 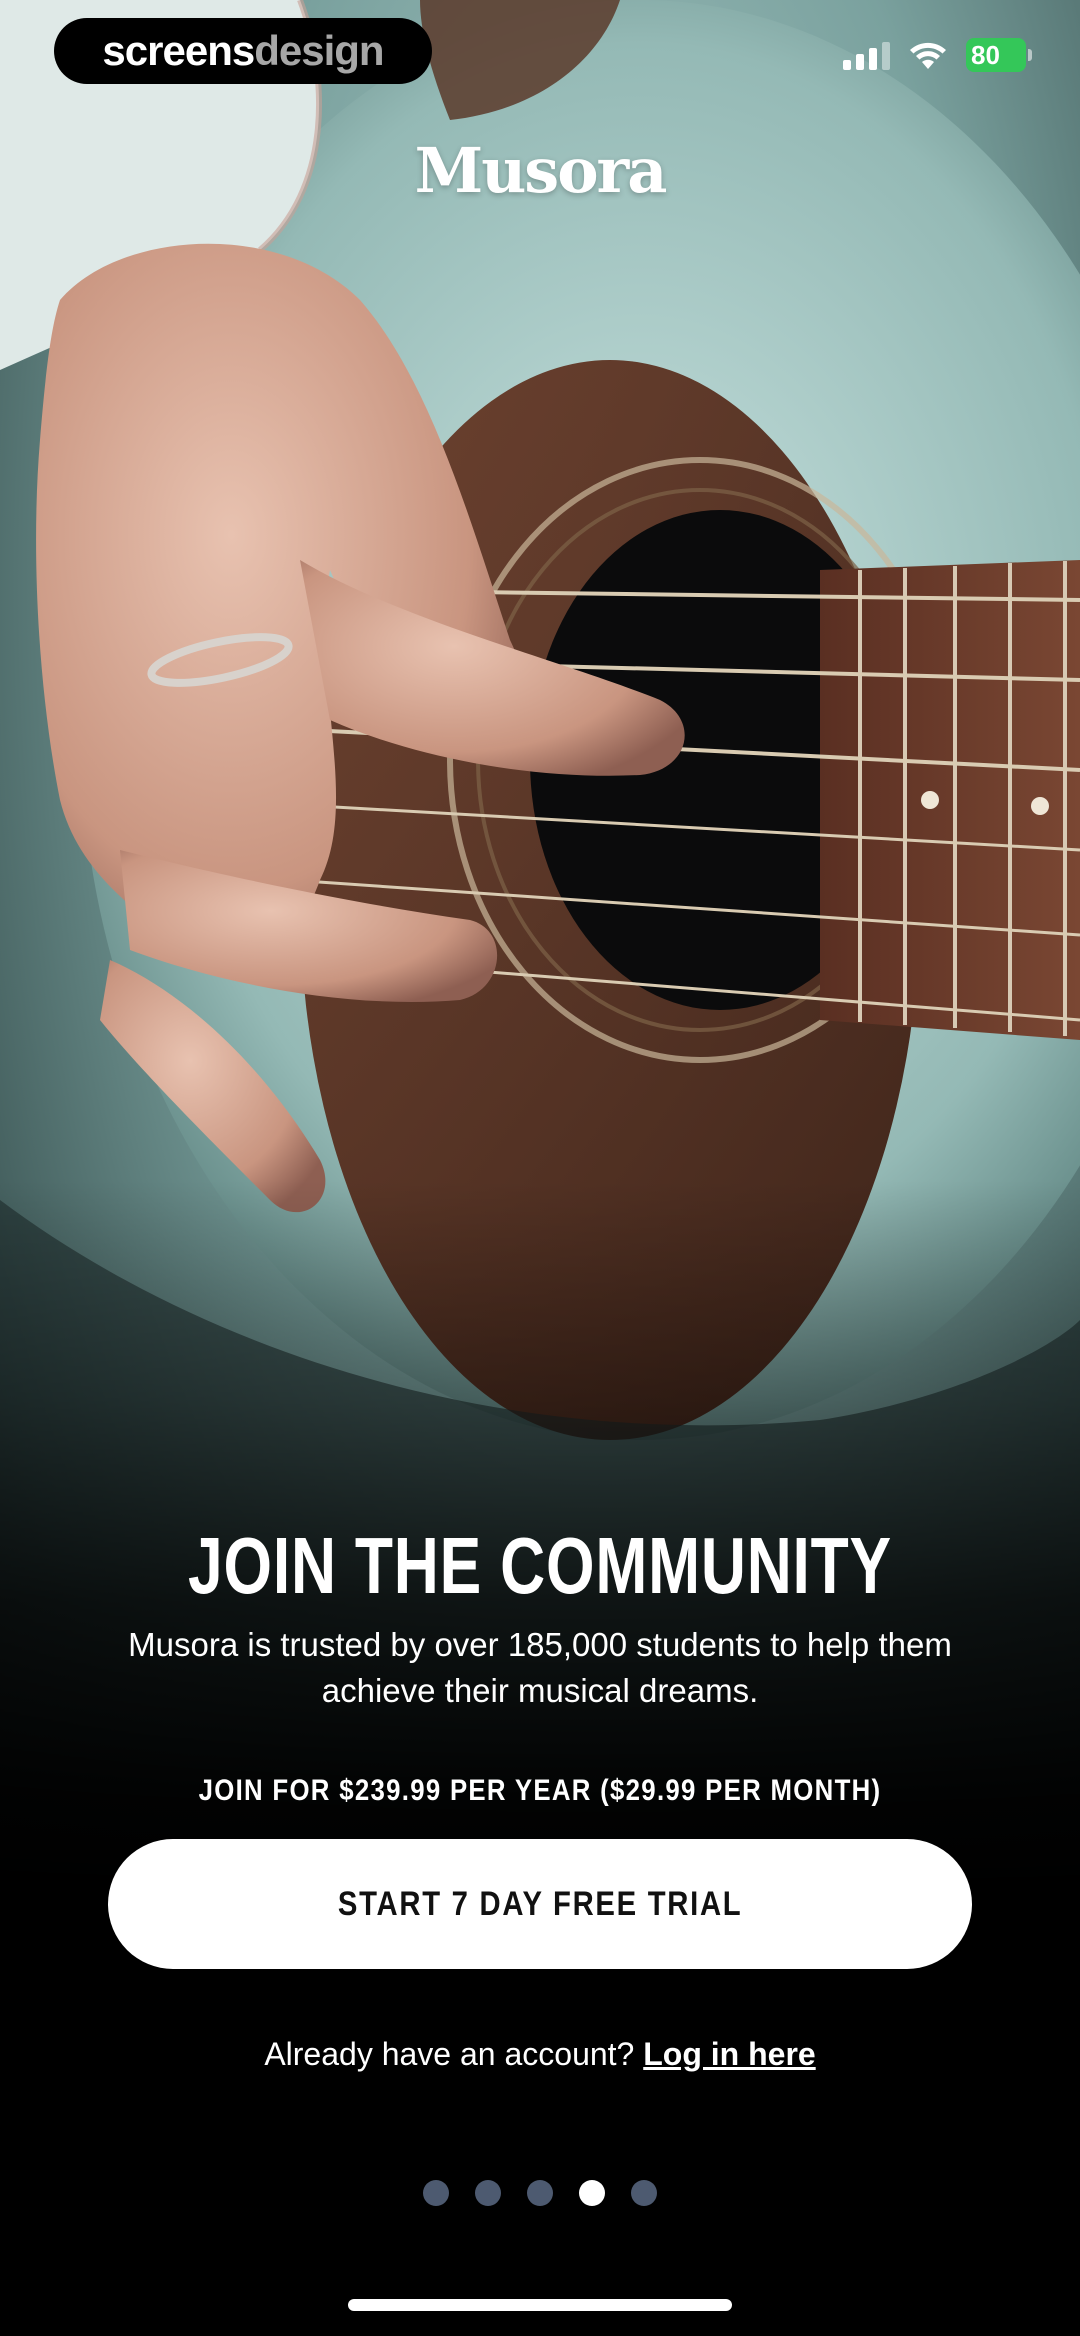 What do you see at coordinates (178, 50) in the screenshot?
I see `watermark-part-1: screens` at bounding box center [178, 50].